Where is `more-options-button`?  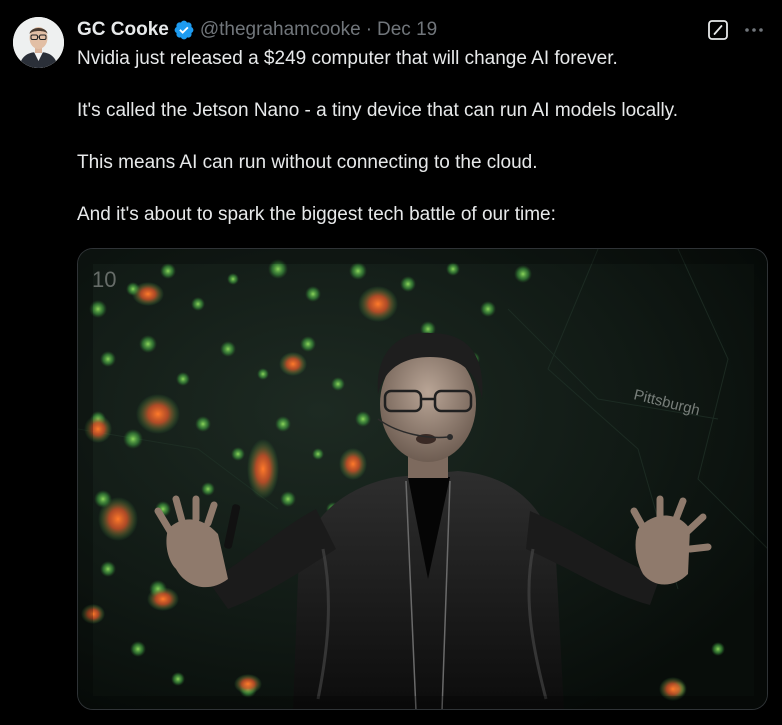 more-options-button is located at coordinates (754, 30).